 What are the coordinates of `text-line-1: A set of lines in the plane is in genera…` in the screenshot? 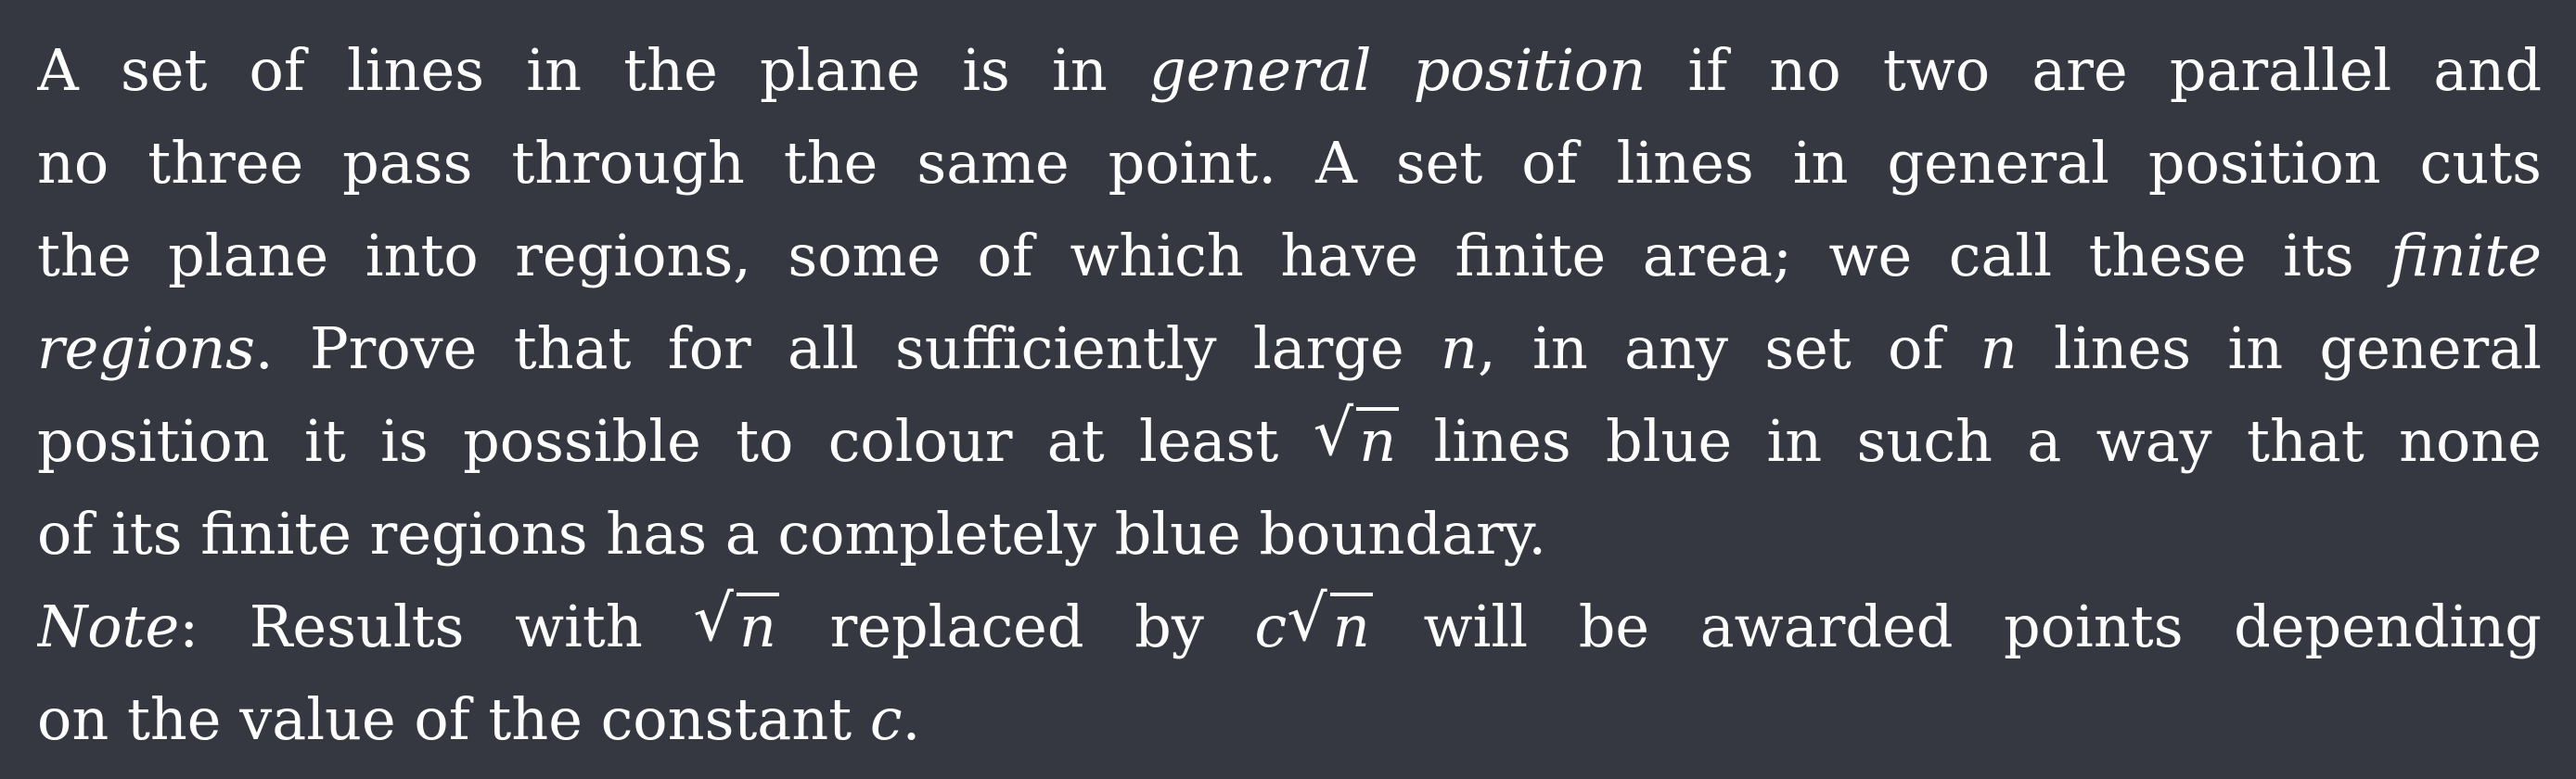 It's located at (1289, 70).